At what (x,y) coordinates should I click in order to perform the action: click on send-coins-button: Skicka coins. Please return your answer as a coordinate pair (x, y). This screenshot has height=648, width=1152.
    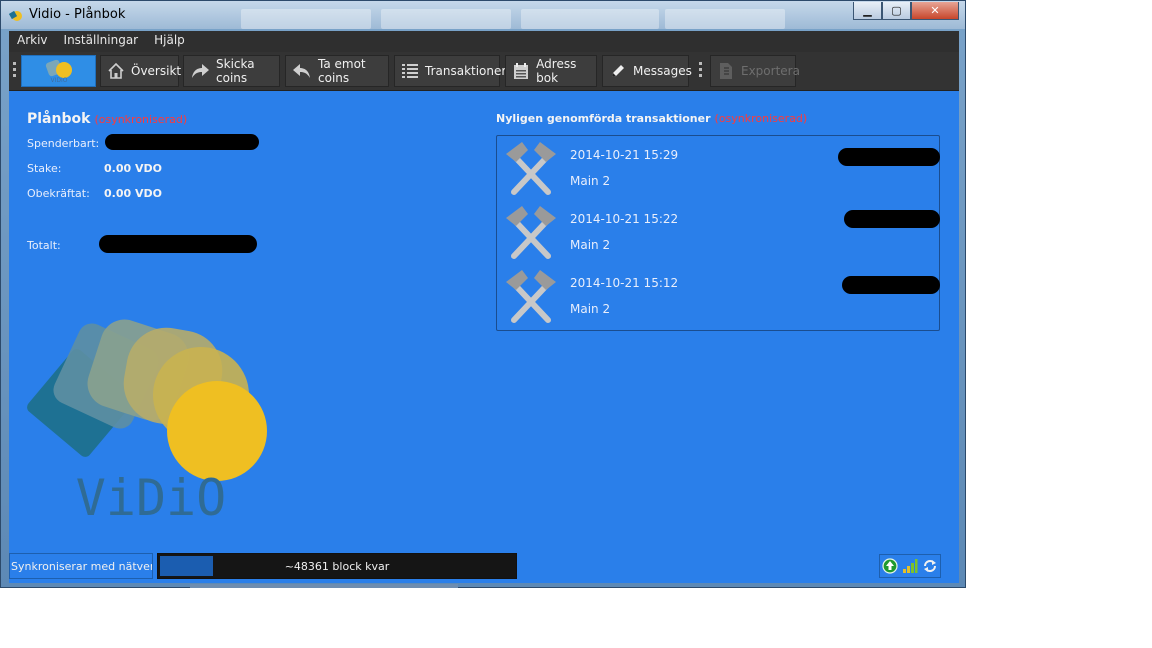
    Looking at the image, I should click on (231, 71).